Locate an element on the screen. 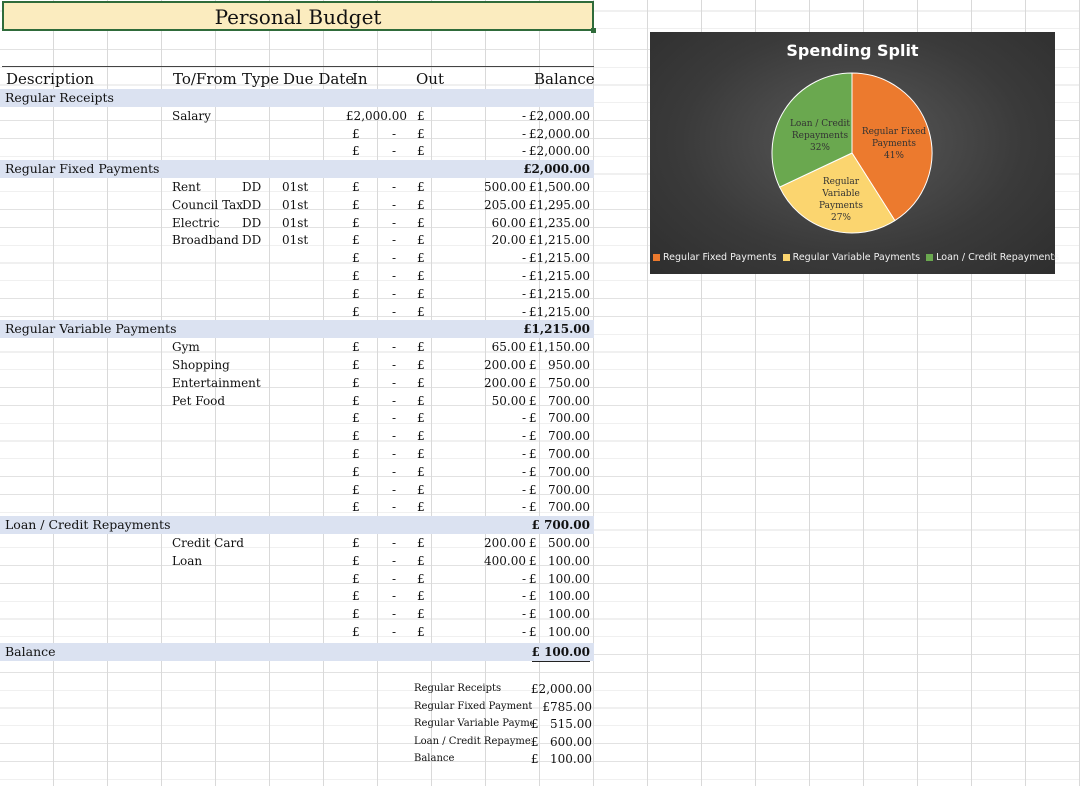  table-row: Electric DD 01st £ - £60.00 £1,235.00 is located at coordinates (297, 223).